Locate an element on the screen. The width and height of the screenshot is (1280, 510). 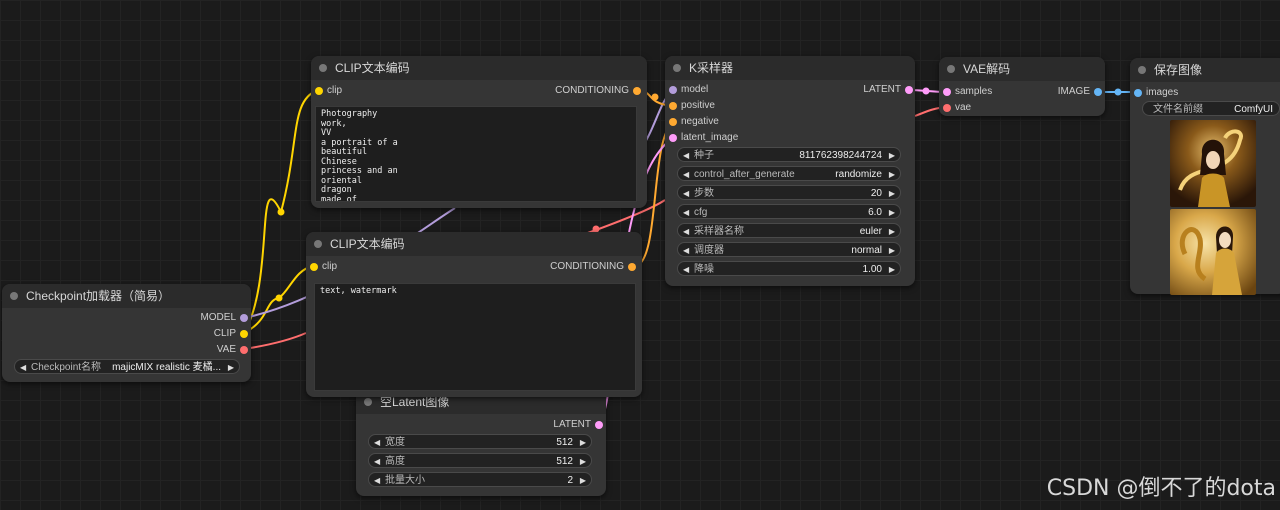
save-image-node: 保存图像 images 文件名前缀 ComfyUI is located at coordinates (1205, 176).